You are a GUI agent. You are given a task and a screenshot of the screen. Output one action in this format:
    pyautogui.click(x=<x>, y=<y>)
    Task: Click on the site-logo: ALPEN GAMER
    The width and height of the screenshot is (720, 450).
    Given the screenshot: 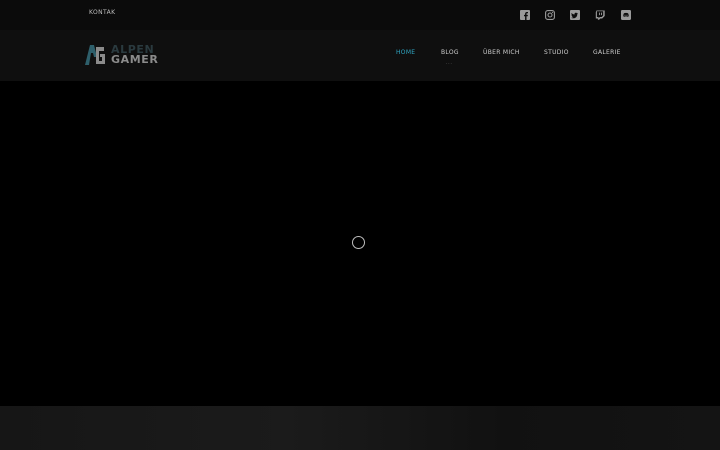 What is the action you would take?
    pyautogui.click(x=125, y=55)
    